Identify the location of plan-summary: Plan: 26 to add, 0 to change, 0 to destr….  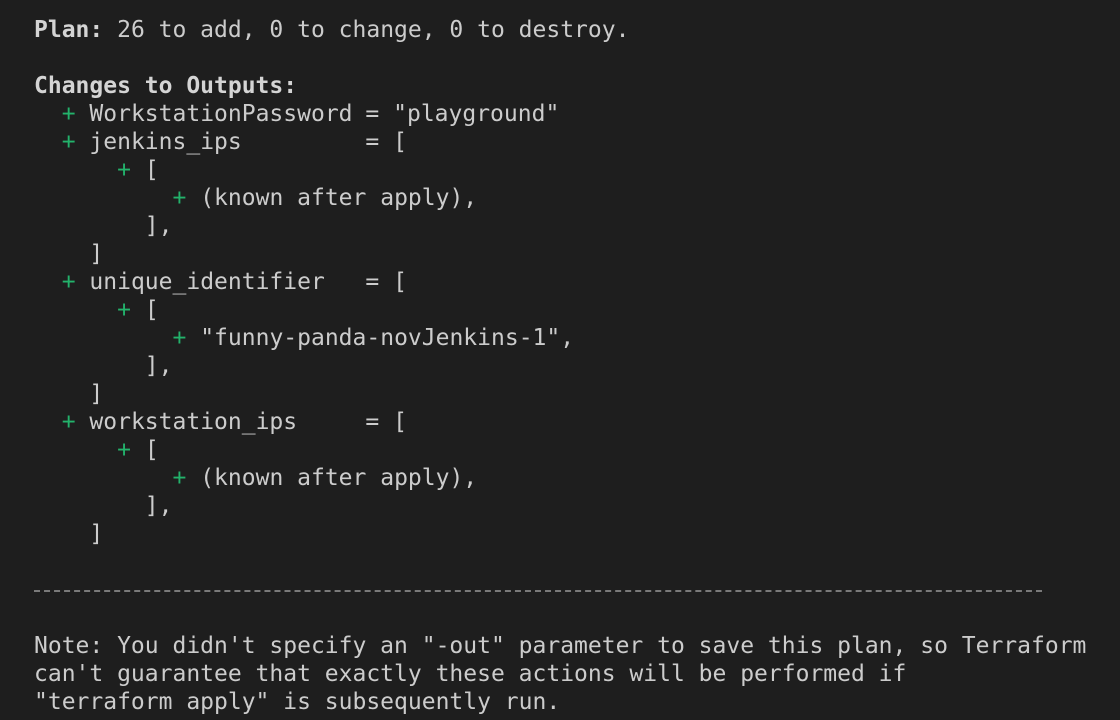
(577, 30).